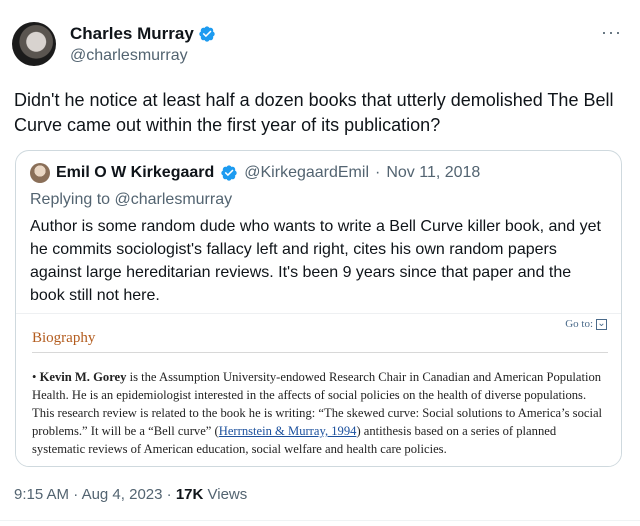 This screenshot has height=526, width=640. Describe the element at coordinates (83, 377) in the screenshot. I see `bio-name: Kevin M. Gorey` at that location.